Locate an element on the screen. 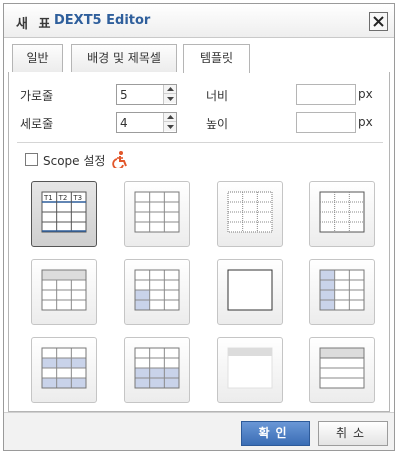  dialog-footer: 확인 취소 is located at coordinates (199, 431).